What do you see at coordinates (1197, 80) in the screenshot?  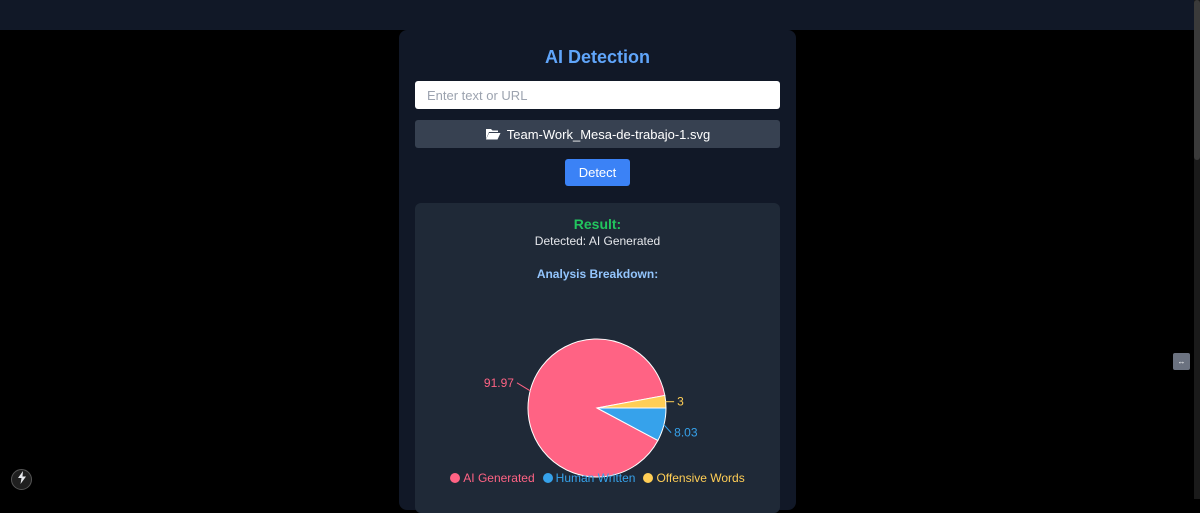 I see `scrollbar-thumb` at bounding box center [1197, 80].